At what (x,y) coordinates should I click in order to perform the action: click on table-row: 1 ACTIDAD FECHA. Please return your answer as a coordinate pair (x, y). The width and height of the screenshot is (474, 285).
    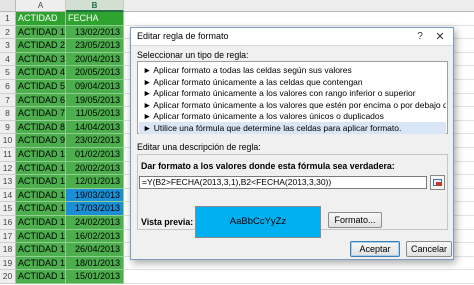
    Looking at the image, I should click on (237, 19).